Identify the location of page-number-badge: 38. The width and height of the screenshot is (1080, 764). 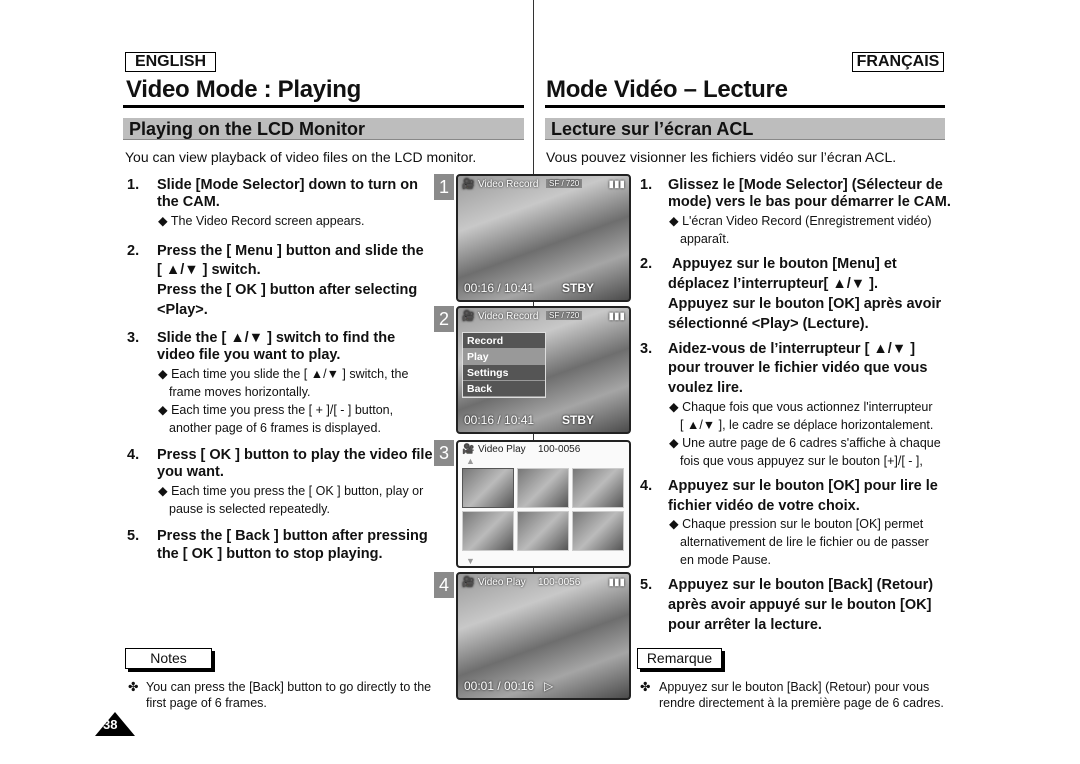
(115, 724).